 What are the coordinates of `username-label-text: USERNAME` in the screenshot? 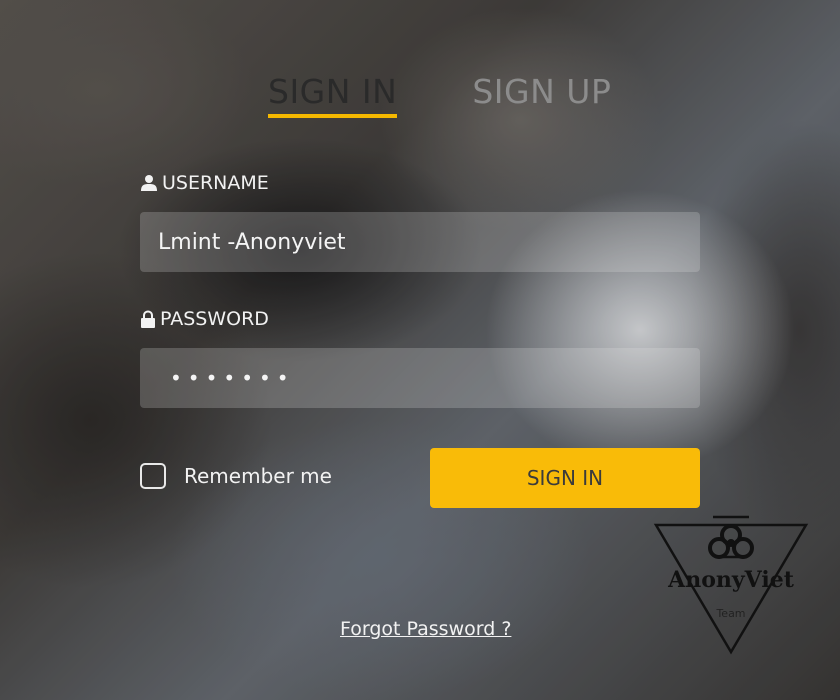 It's located at (215, 183).